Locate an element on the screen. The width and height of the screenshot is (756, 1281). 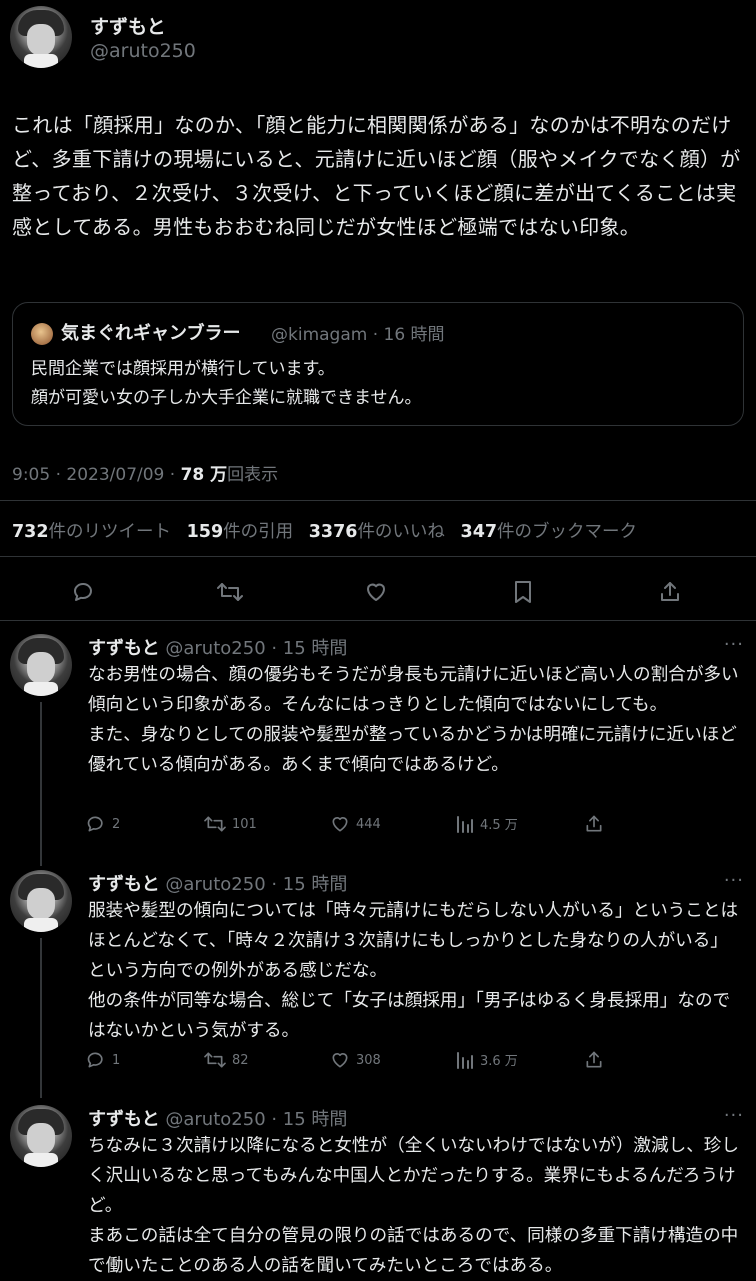
views-label: 回表示 is located at coordinates (253, 475).